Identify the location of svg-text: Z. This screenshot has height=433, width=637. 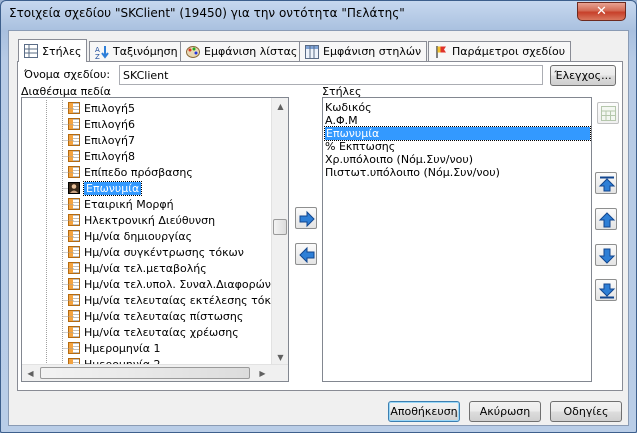
(97, 56).